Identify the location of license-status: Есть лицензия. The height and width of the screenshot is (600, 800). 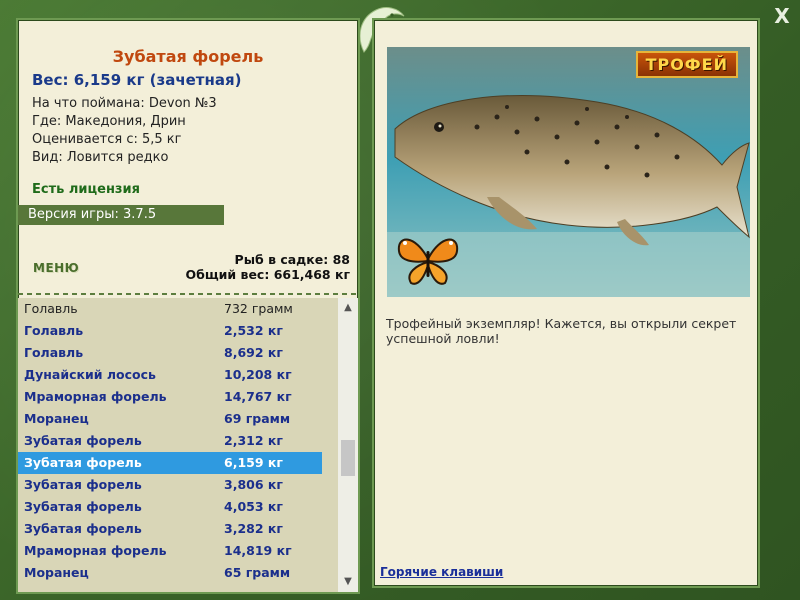
(86, 189).